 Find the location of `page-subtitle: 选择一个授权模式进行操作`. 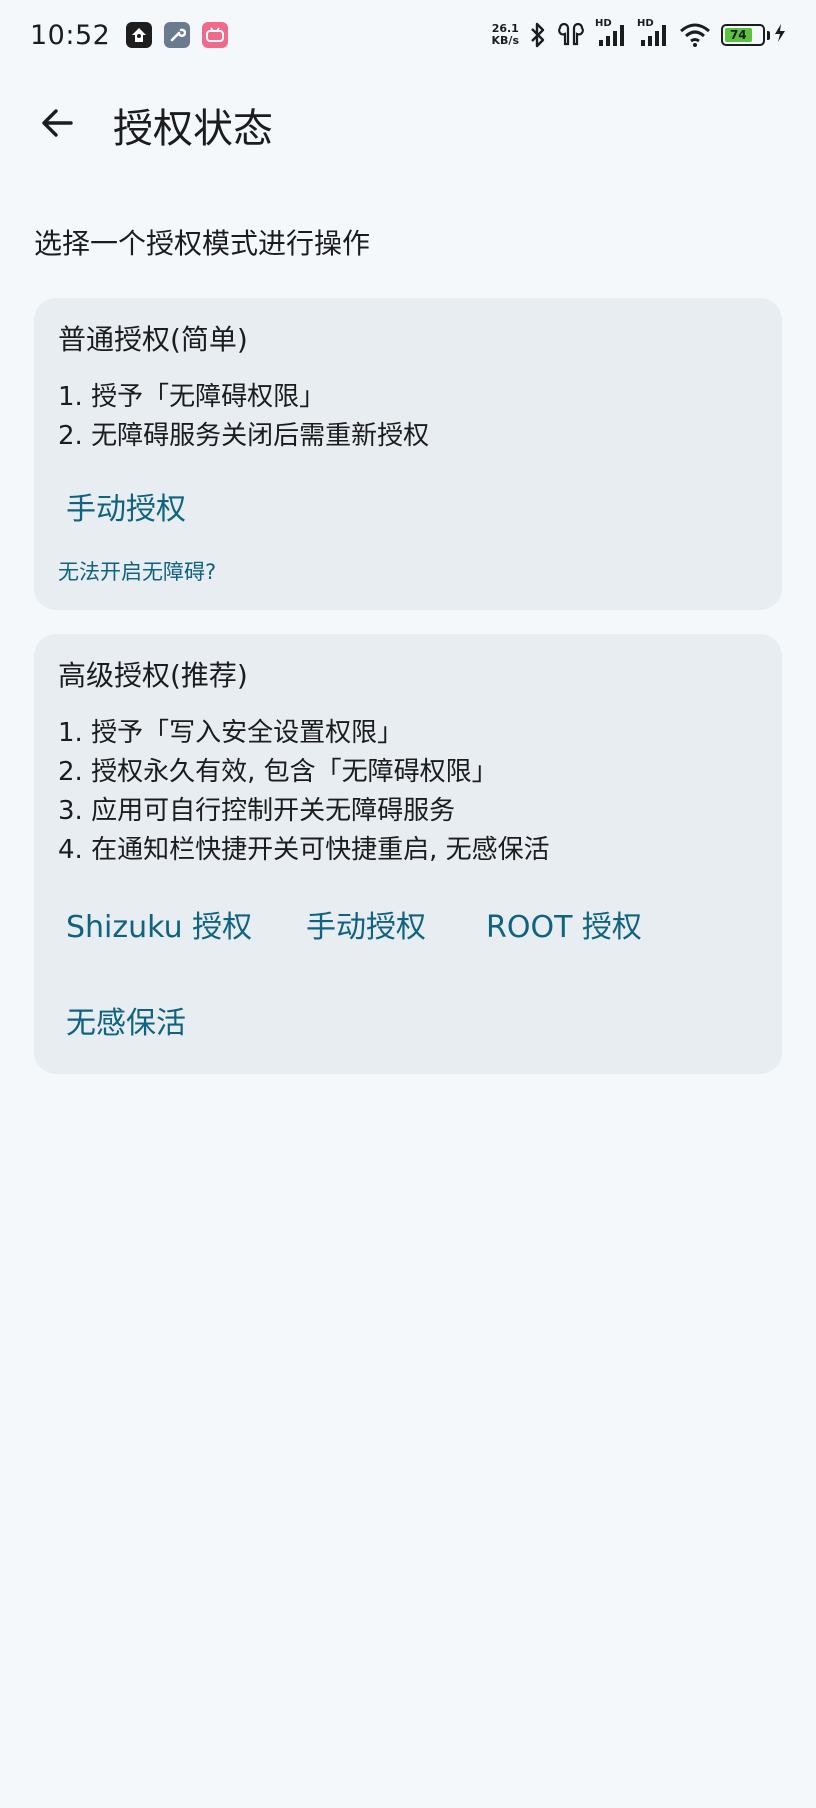

page-subtitle: 选择一个授权模式进行操作 is located at coordinates (202, 243).